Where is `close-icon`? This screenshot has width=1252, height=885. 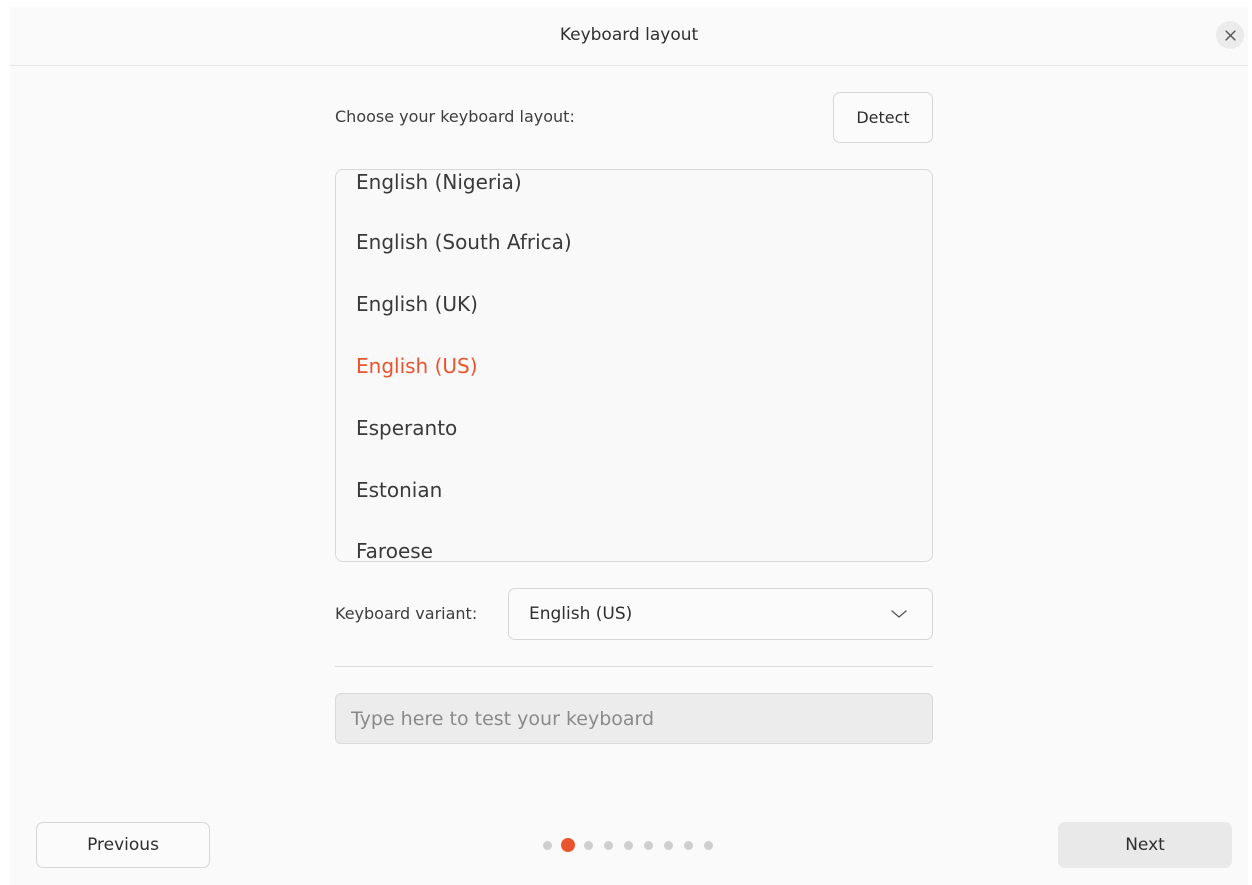 close-icon is located at coordinates (1230, 35).